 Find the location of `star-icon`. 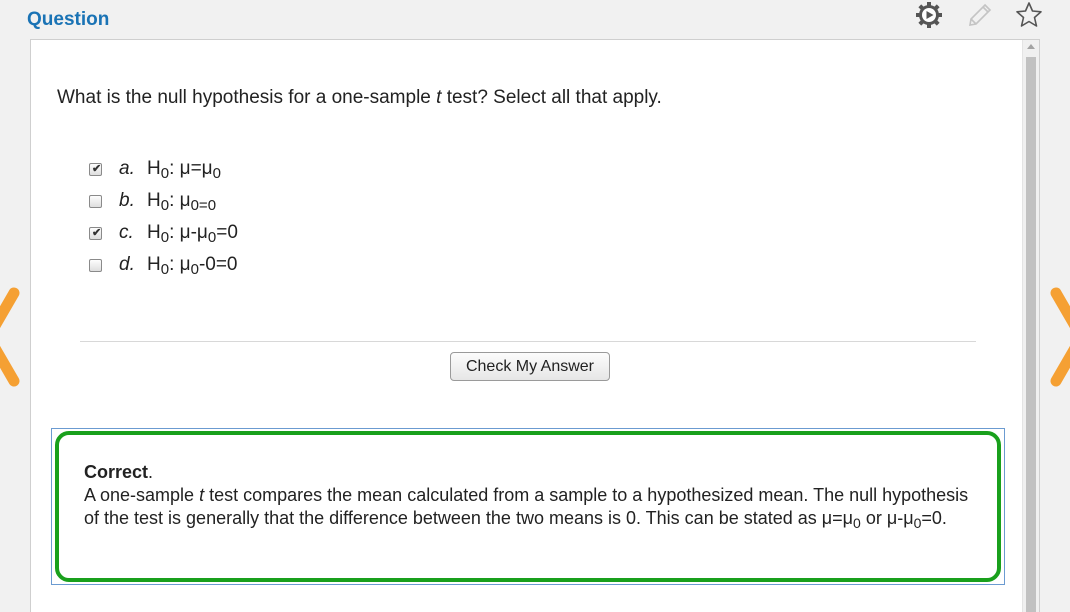

star-icon is located at coordinates (1029, 15).